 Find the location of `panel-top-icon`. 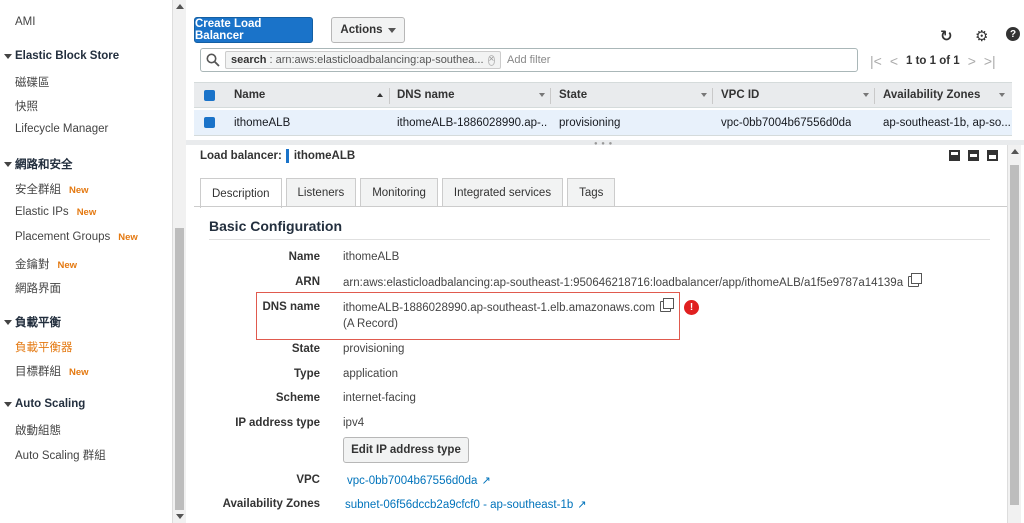

panel-top-icon is located at coordinates (992, 155).